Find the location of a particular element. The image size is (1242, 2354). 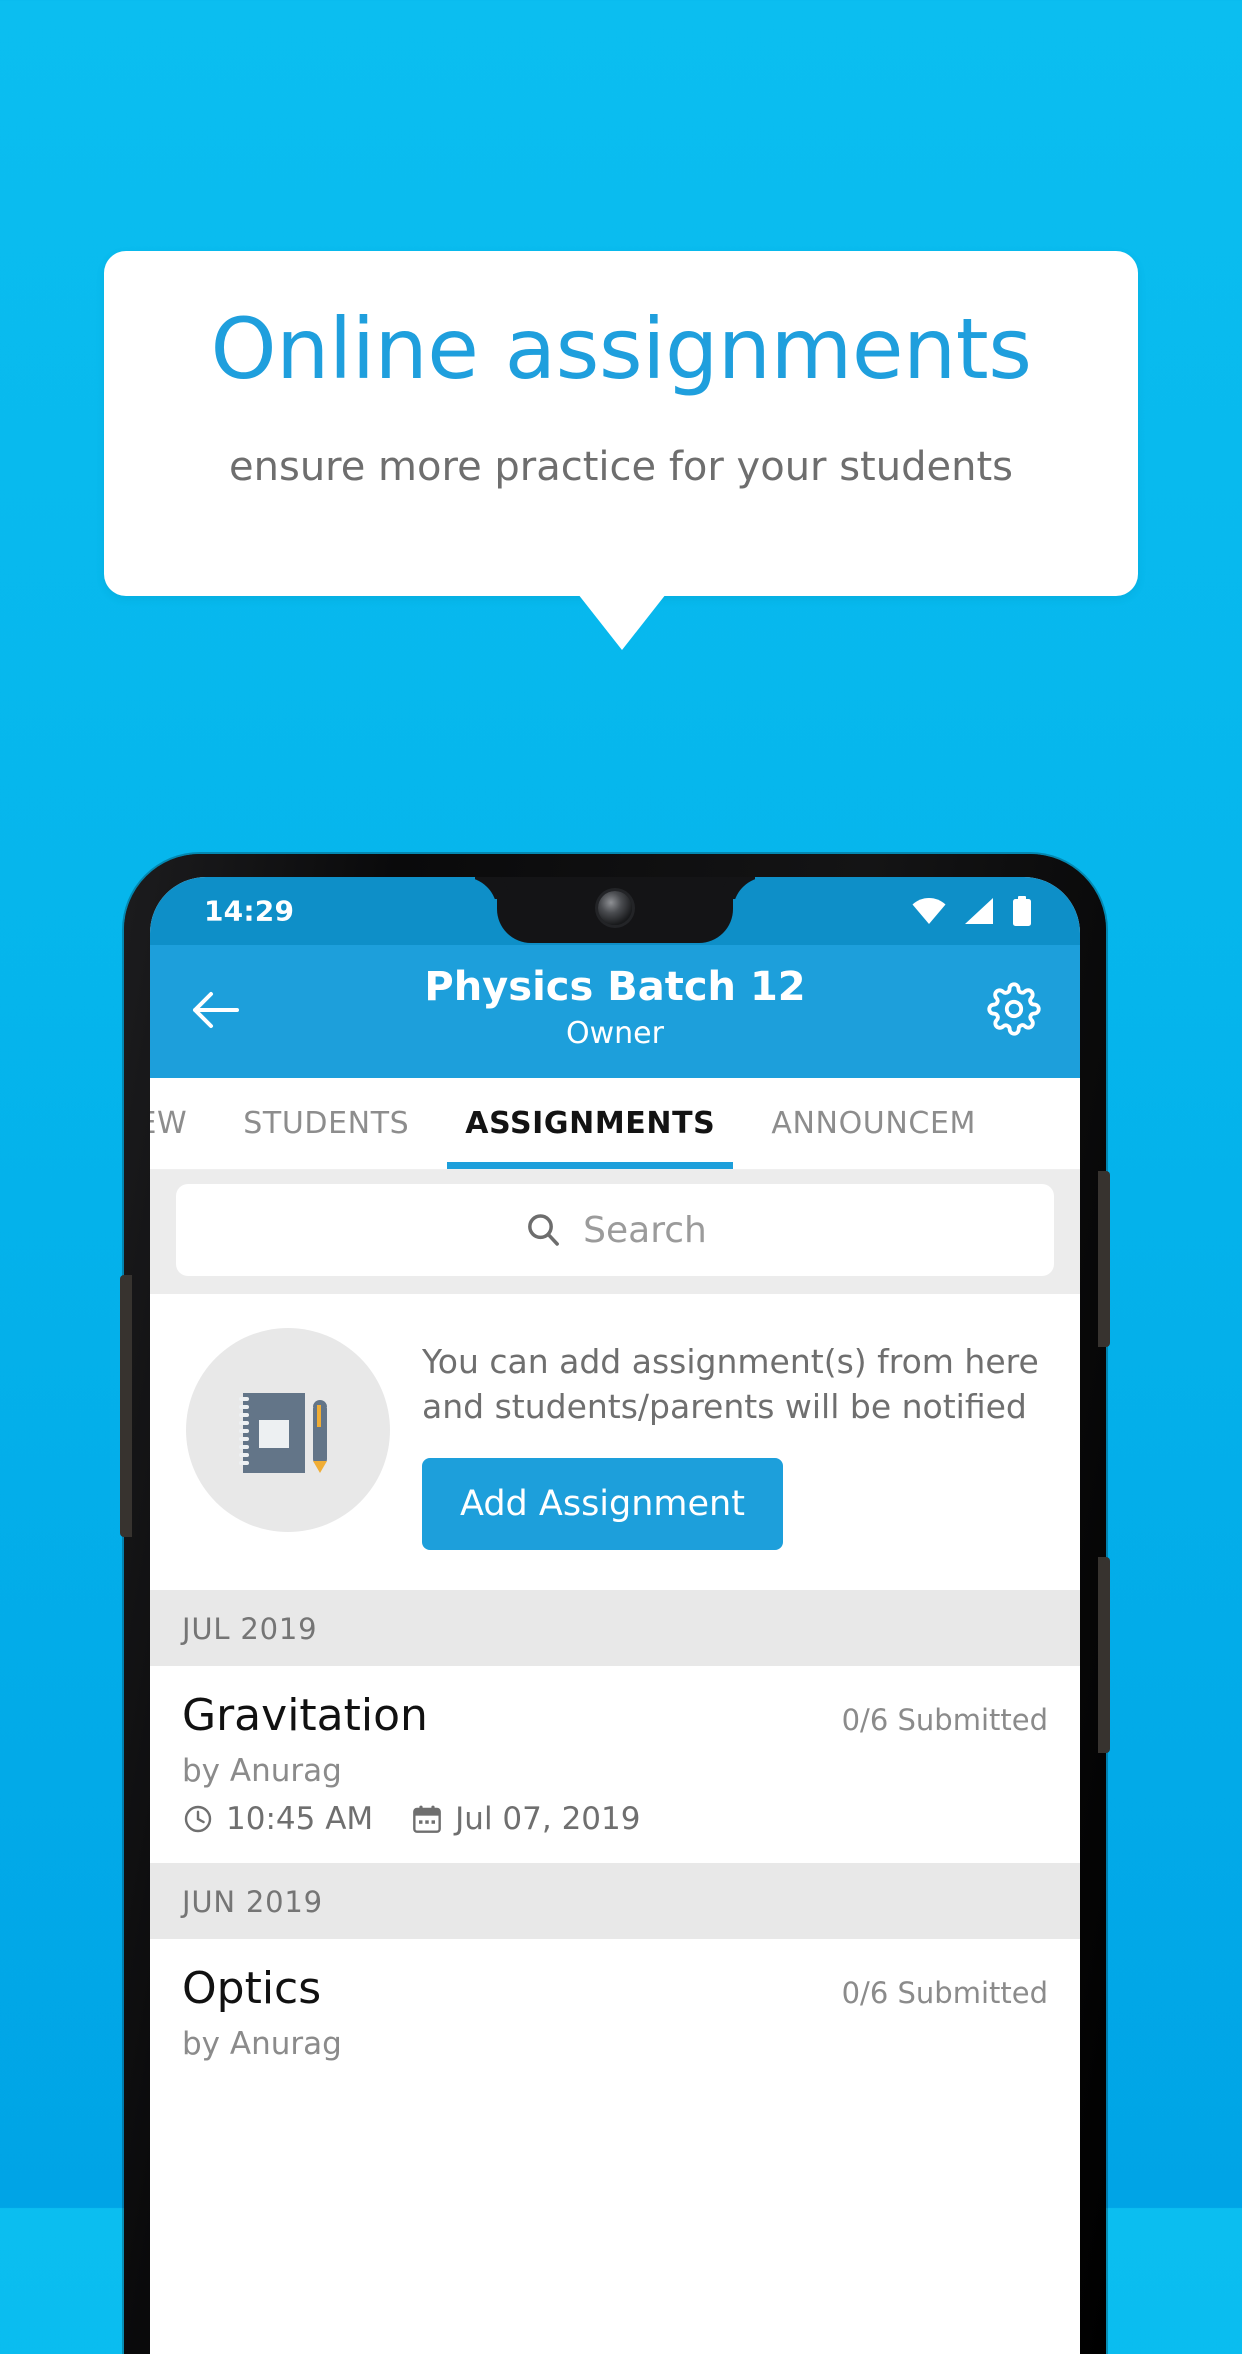

row-top: Optics 0/6 Submitted is located at coordinates (615, 1988).